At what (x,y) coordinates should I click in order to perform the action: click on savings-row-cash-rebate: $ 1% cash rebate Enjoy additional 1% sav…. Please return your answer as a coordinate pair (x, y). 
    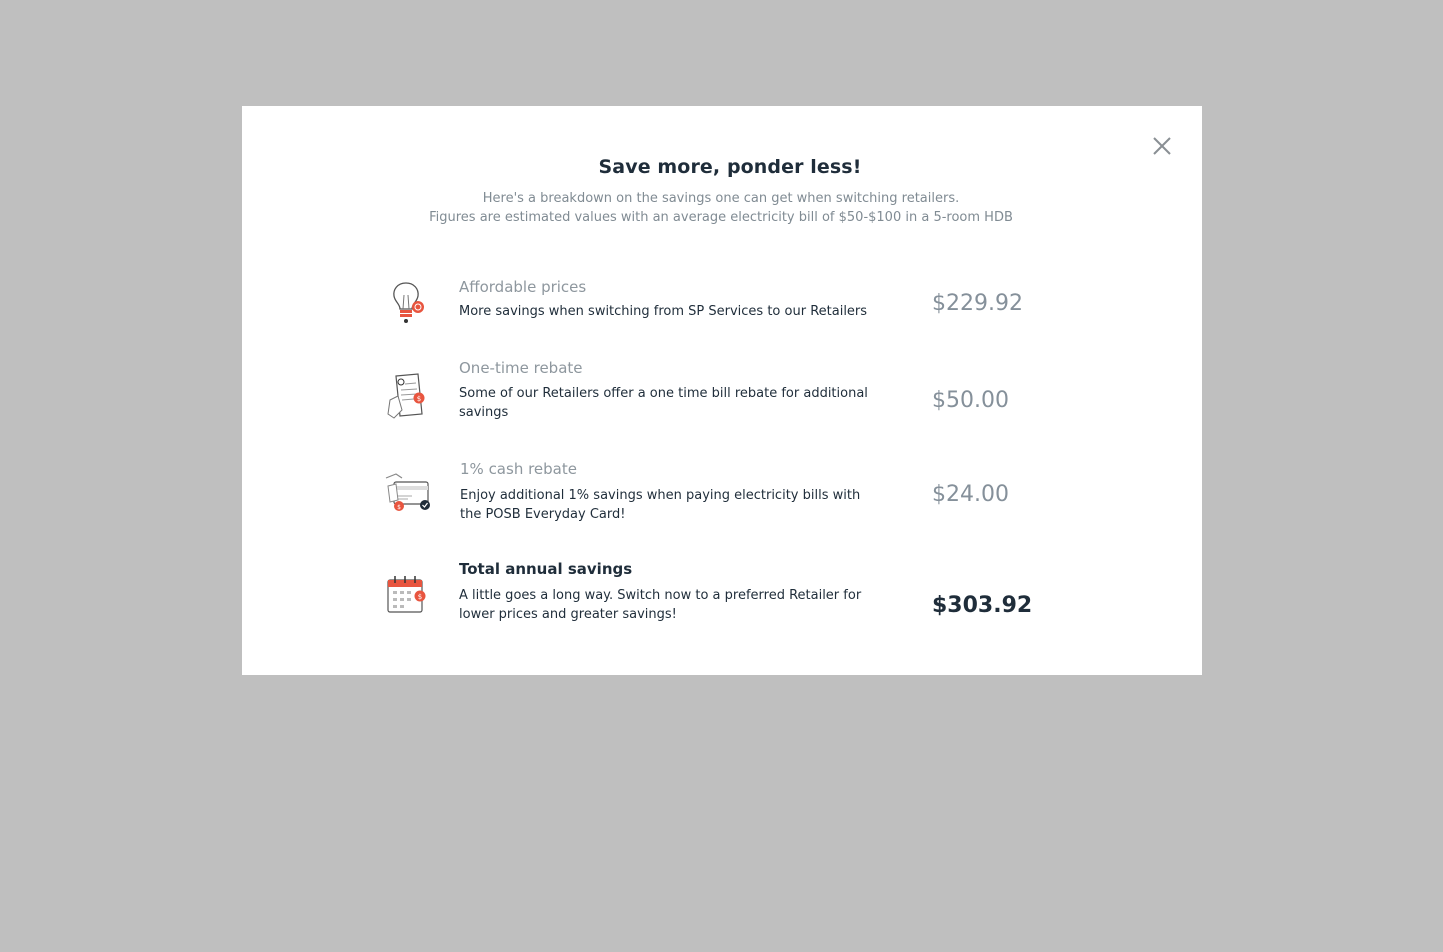
    Looking at the image, I should click on (722, 493).